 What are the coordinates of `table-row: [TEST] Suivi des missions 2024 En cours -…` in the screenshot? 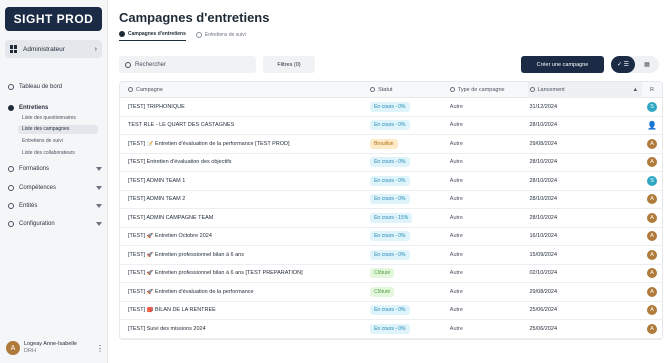 It's located at (391, 329).